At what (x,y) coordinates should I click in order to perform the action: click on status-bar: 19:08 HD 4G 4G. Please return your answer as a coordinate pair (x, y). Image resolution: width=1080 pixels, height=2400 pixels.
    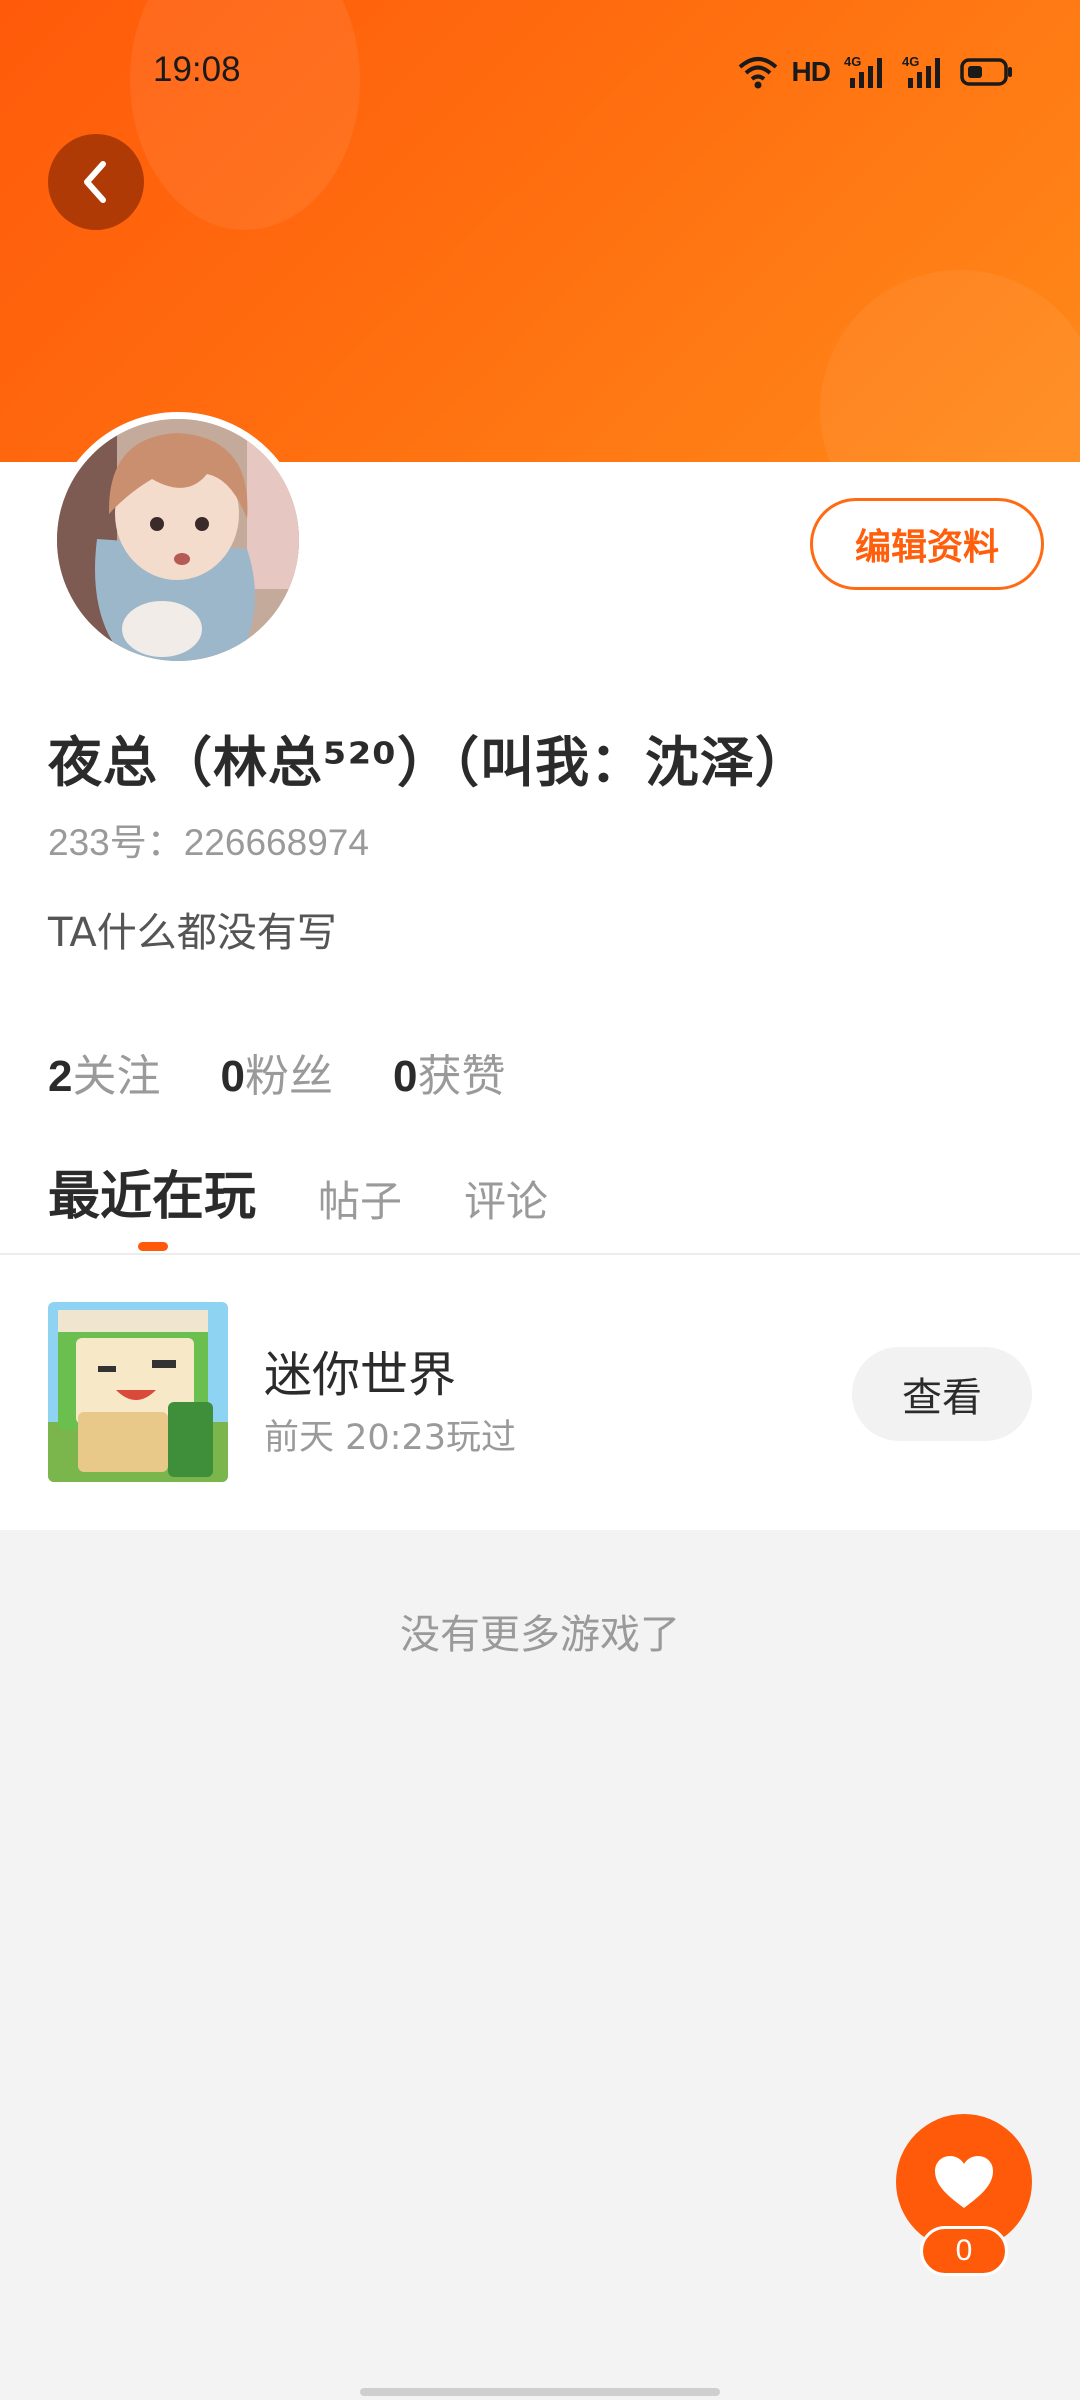
    Looking at the image, I should click on (540, 70).